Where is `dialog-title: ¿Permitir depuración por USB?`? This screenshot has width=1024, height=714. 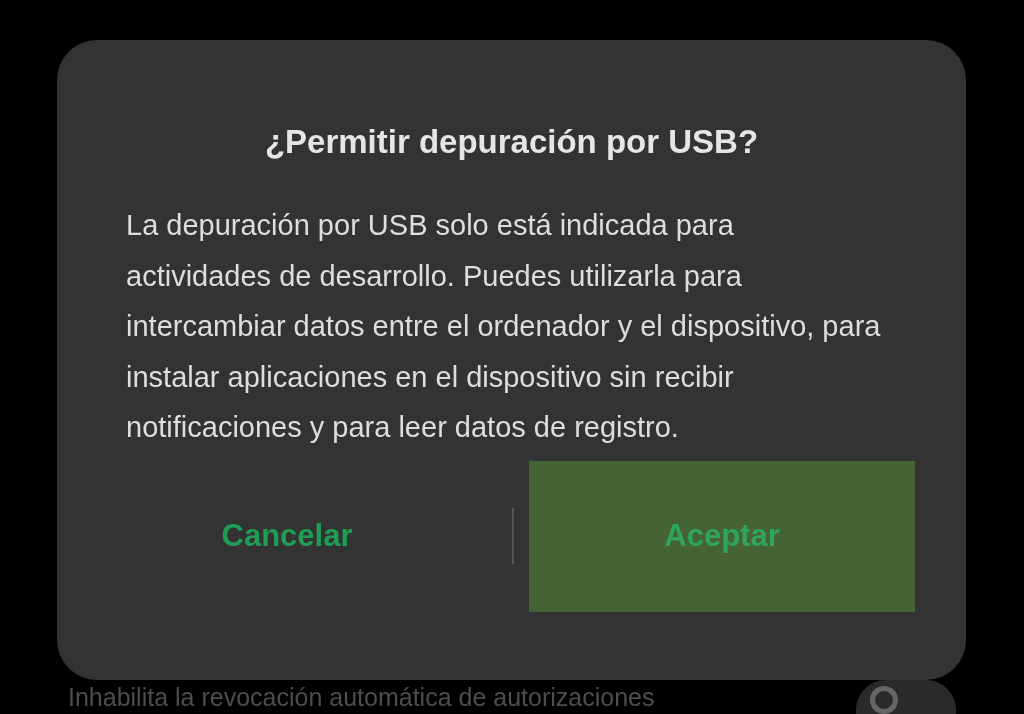
dialog-title: ¿Permitir depuración por USB? is located at coordinates (511, 142).